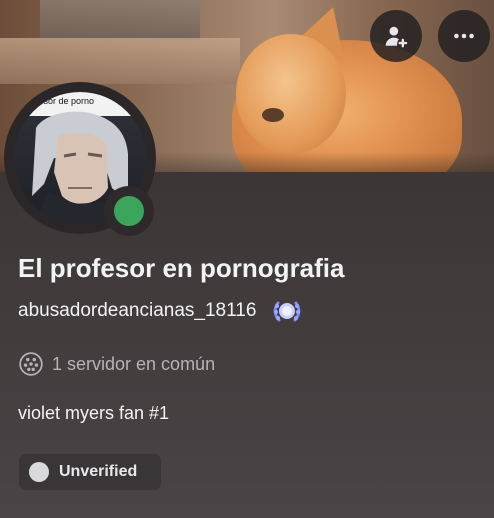  What do you see at coordinates (98, 471) in the screenshot?
I see `verification-status-label: Unverified` at bounding box center [98, 471].